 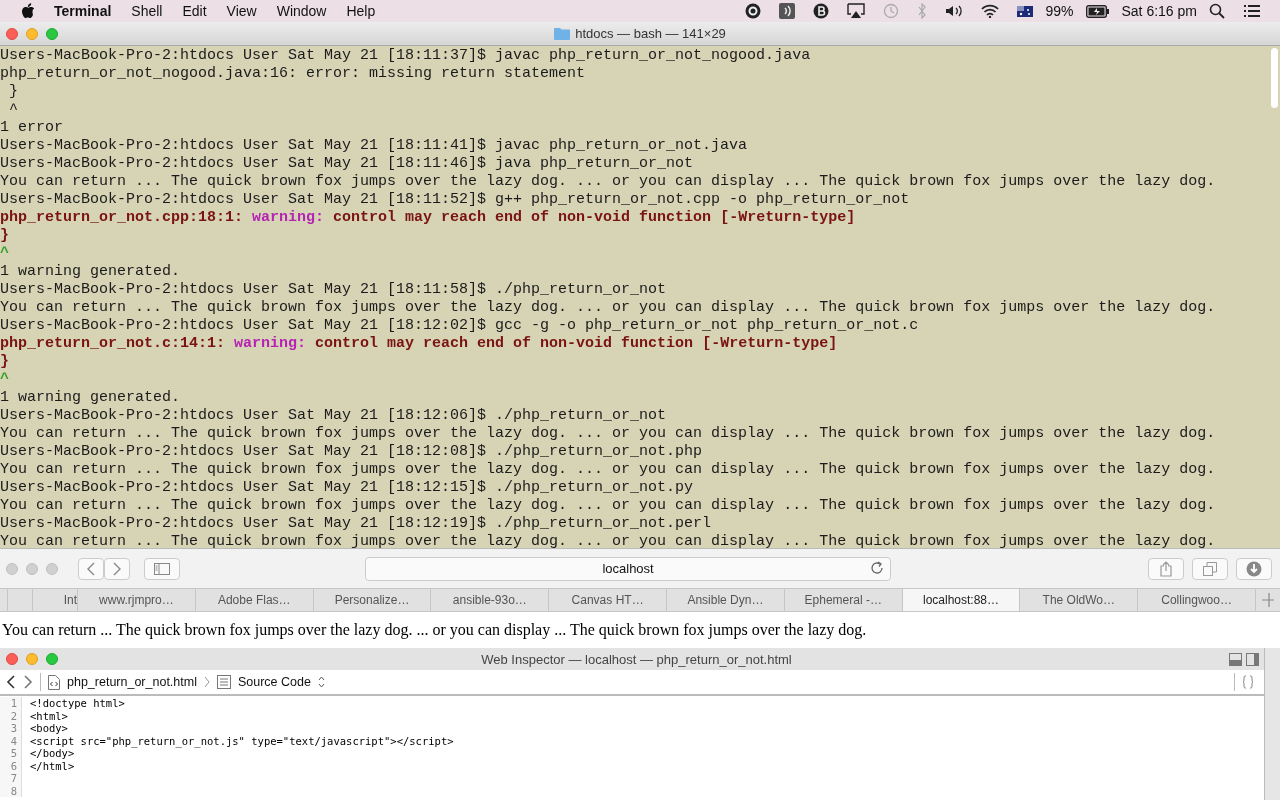 I want to click on downloads-button, so click(x=1254, y=568).